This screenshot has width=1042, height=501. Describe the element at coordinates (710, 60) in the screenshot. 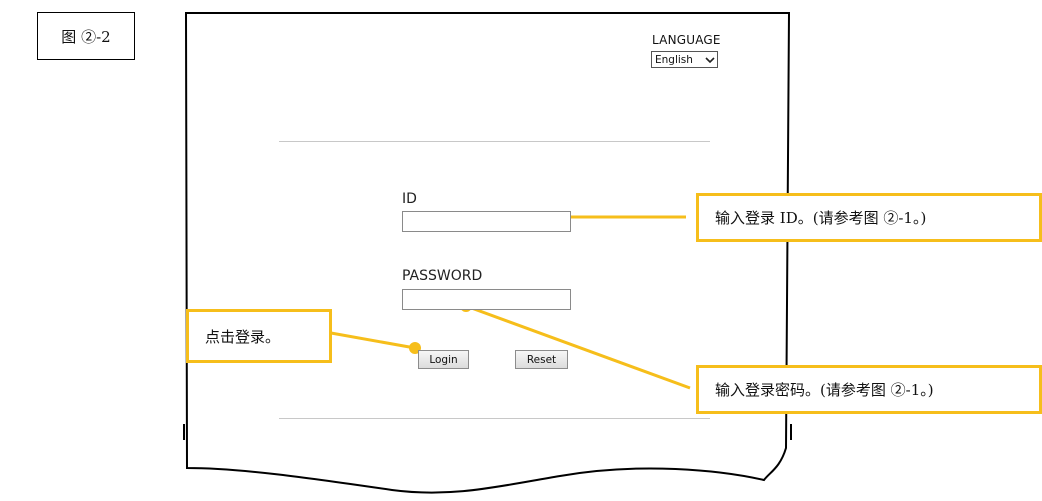

I see `chevron-down-icon` at that location.